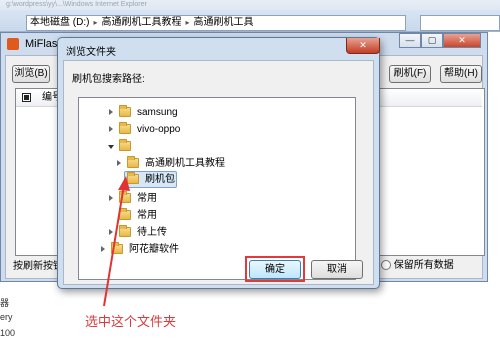 This screenshot has width=500, height=343. I want to click on annotation-text: 选中这个文件夹, so click(131, 321).